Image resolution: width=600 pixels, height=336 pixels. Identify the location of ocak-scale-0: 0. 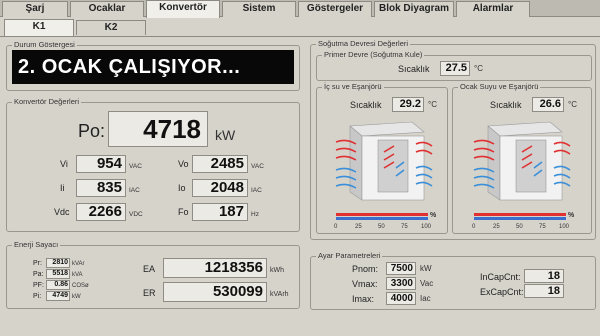
(474, 227).